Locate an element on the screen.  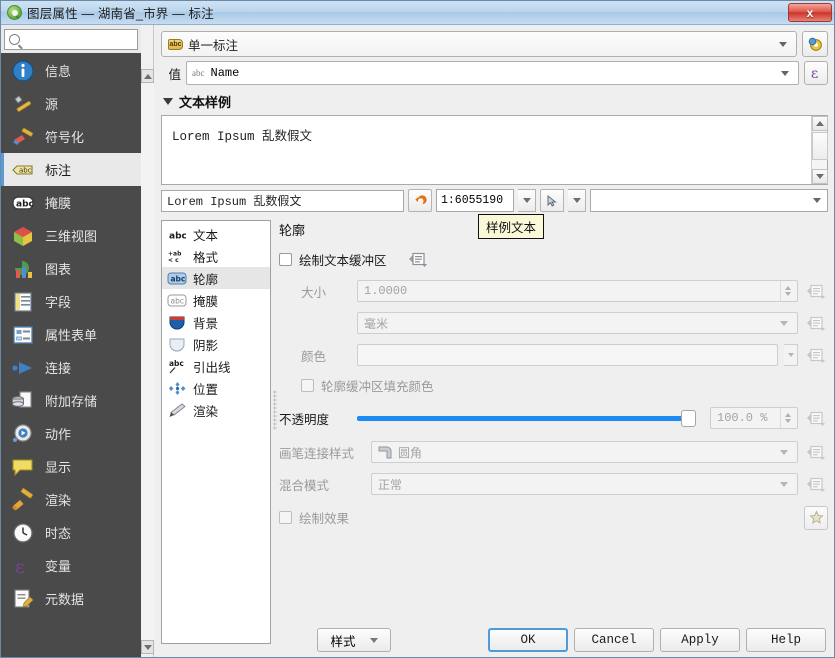
reset-sample-text-button is located at coordinates (420, 200).